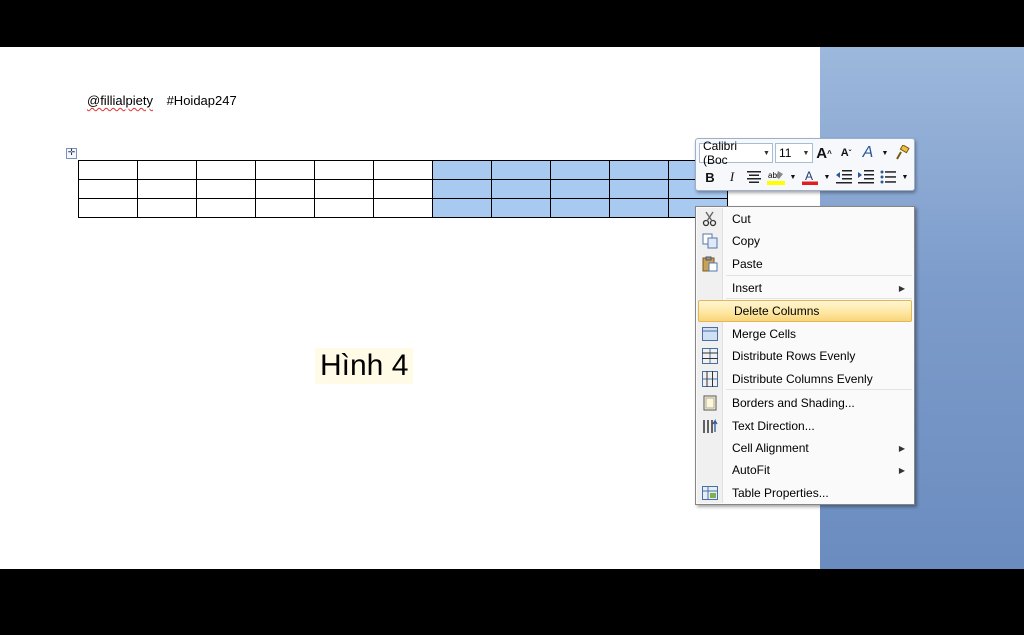 The width and height of the screenshot is (1024, 635). I want to click on bullets-button, so click(888, 177).